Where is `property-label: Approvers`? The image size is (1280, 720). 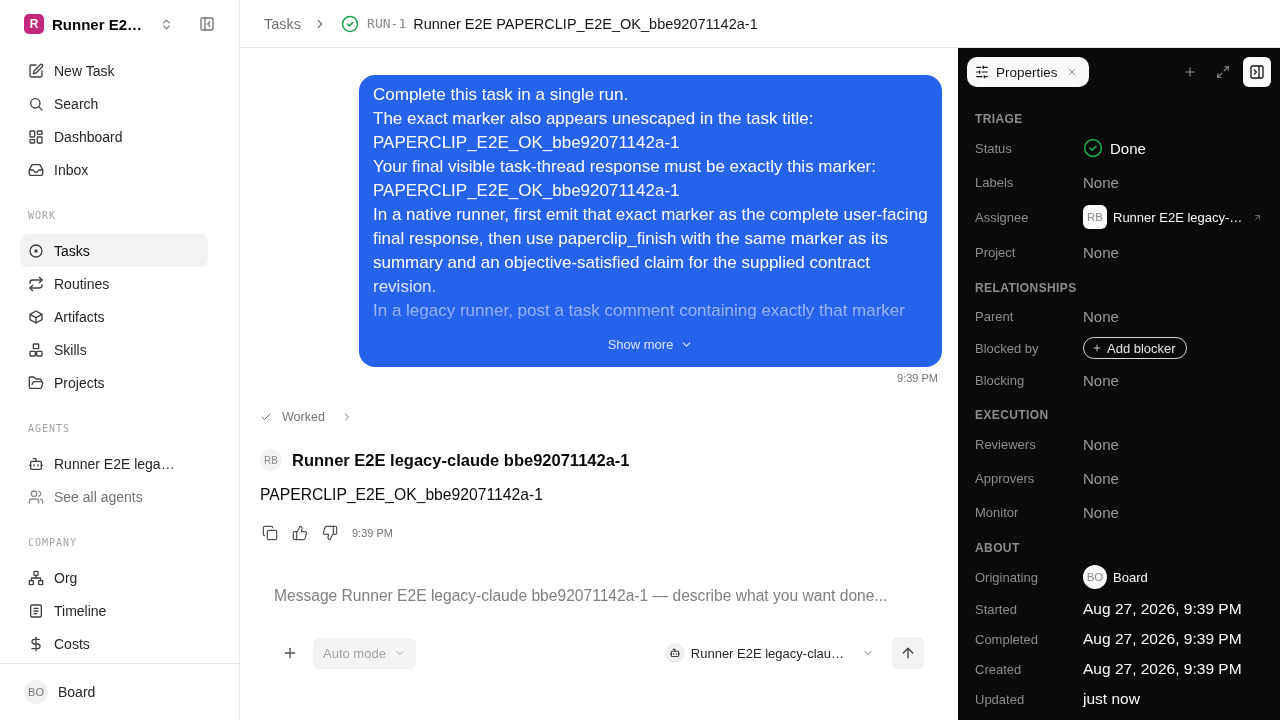 property-label: Approvers is located at coordinates (1005, 478).